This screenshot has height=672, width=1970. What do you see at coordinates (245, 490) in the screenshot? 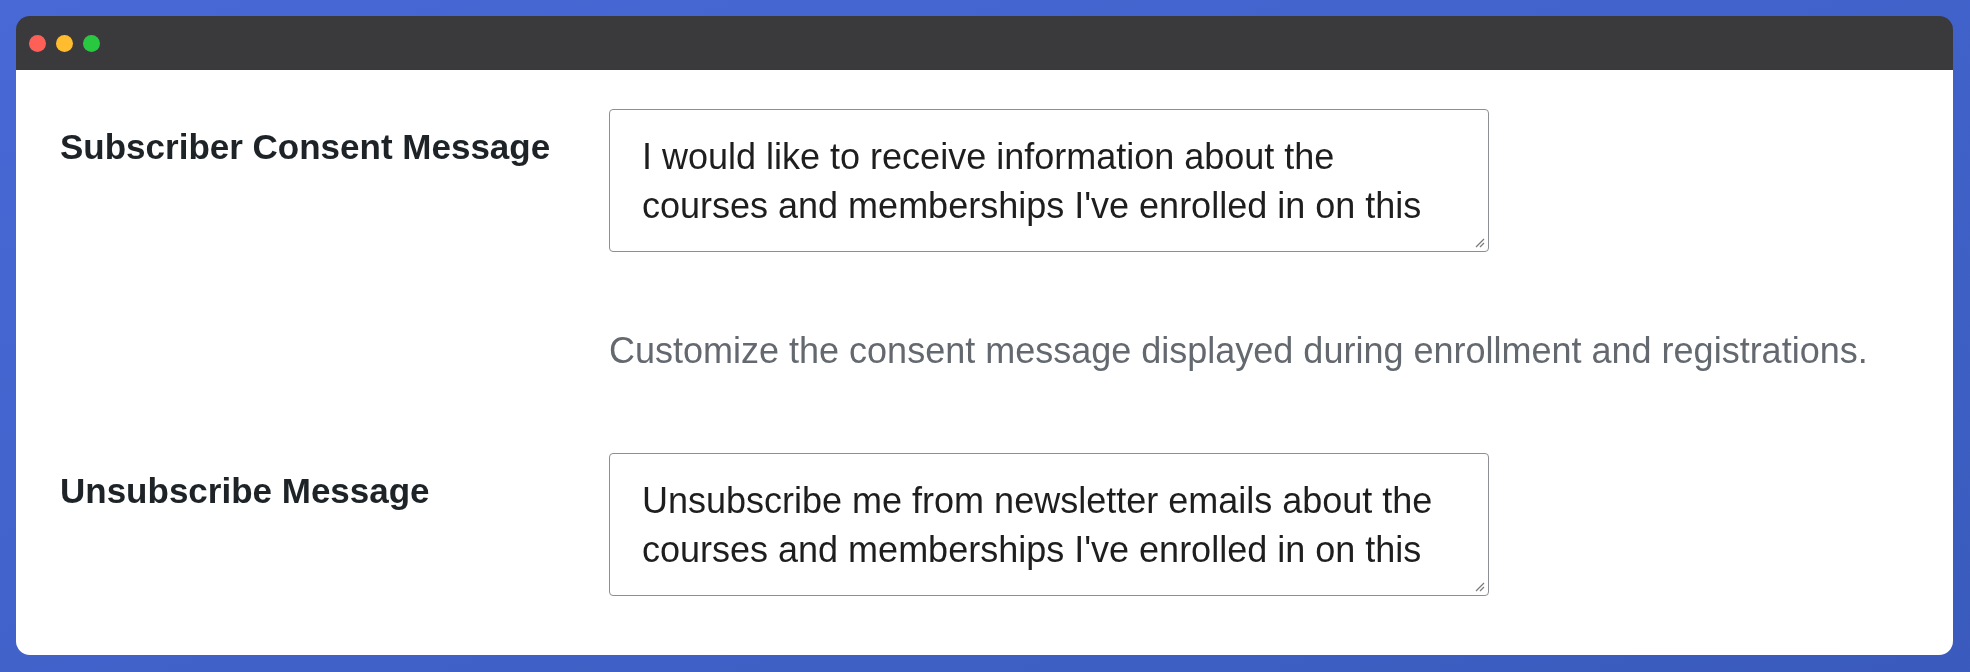
I see `field-label: Unsubscribe Message` at bounding box center [245, 490].